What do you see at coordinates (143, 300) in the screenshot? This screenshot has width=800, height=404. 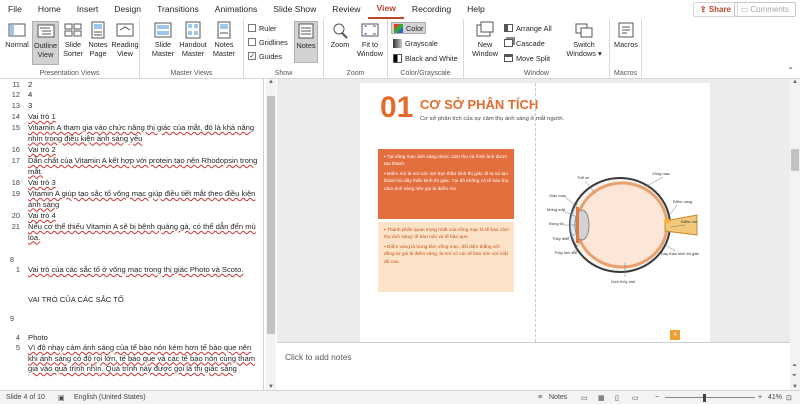 I see `outline-row-text: VAI TRÒ CỦA CÁC SẮC TỐ` at bounding box center [143, 300].